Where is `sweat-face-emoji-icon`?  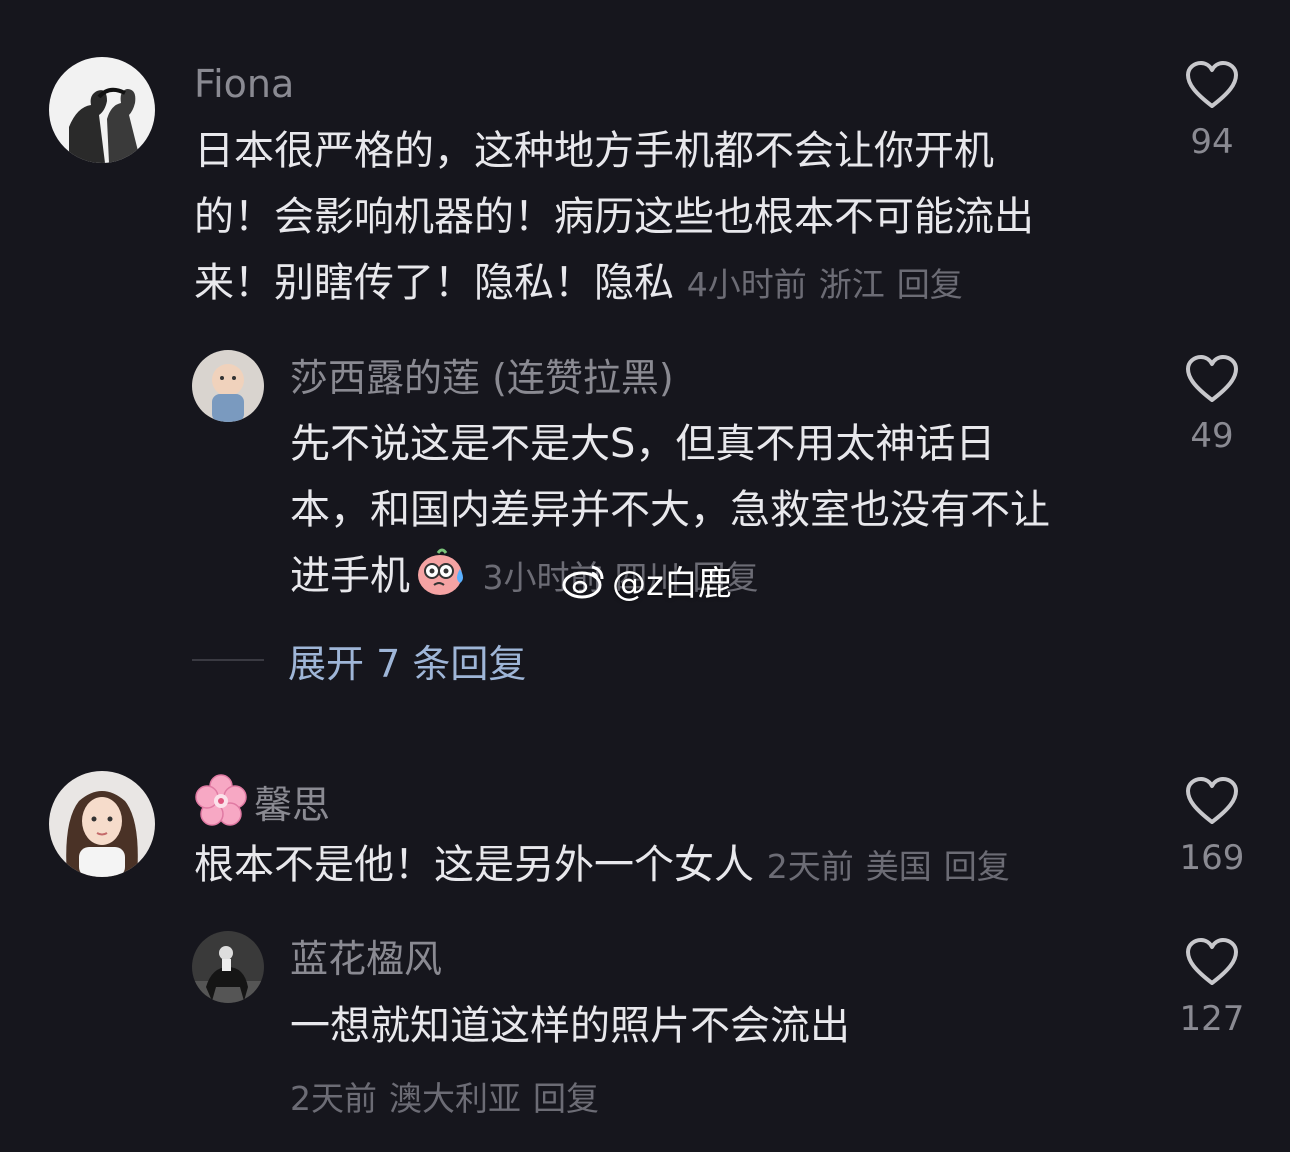
sweat-face-emoji-icon is located at coordinates (441, 582).